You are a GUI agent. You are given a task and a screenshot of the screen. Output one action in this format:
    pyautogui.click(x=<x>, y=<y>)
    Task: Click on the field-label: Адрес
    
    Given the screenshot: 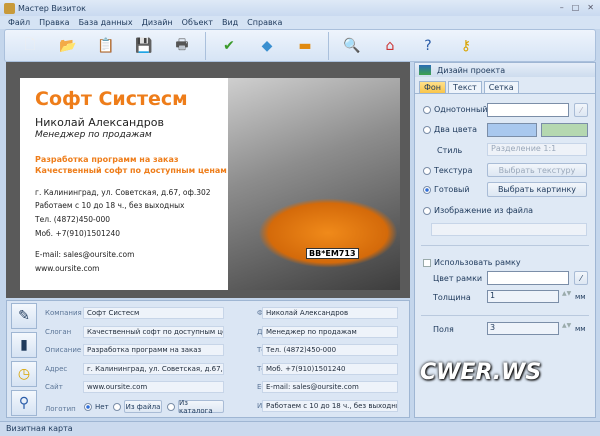 What is the action you would take?
    pyautogui.click(x=56, y=368)
    